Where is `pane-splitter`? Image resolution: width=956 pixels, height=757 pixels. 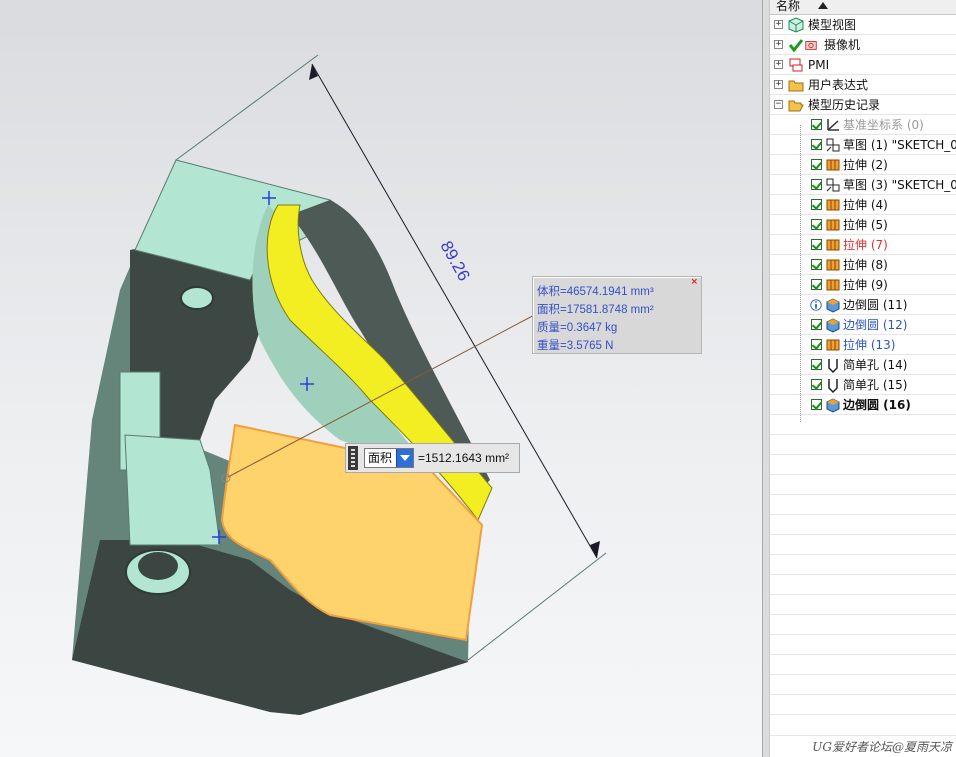
pane-splitter is located at coordinates (766, 378).